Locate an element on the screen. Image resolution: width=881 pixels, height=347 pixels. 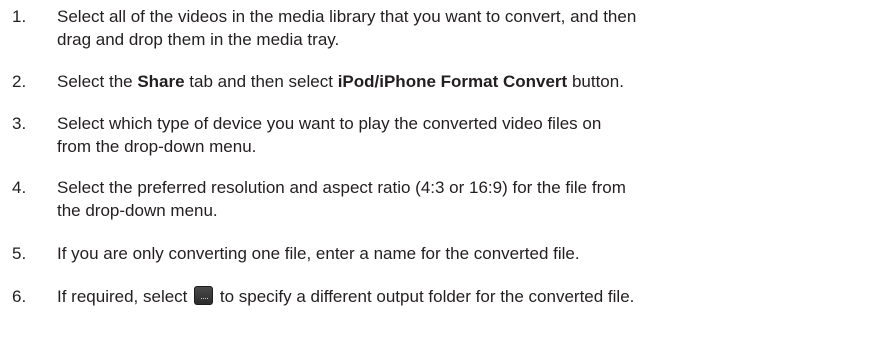
share-tab-label: Share is located at coordinates (161, 81).